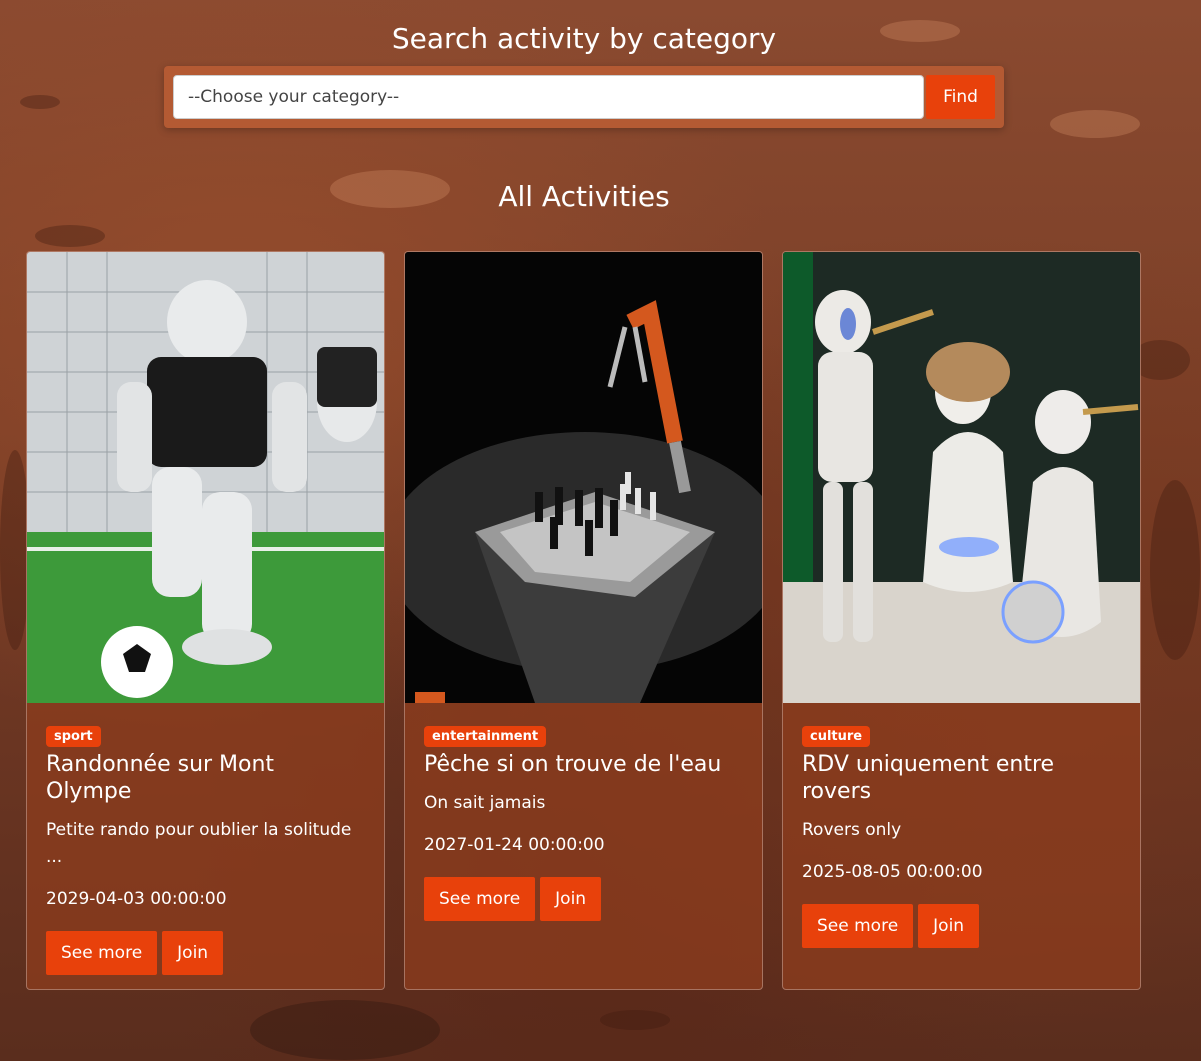  What do you see at coordinates (73, 736) in the screenshot?
I see `category-badge: sport` at bounding box center [73, 736].